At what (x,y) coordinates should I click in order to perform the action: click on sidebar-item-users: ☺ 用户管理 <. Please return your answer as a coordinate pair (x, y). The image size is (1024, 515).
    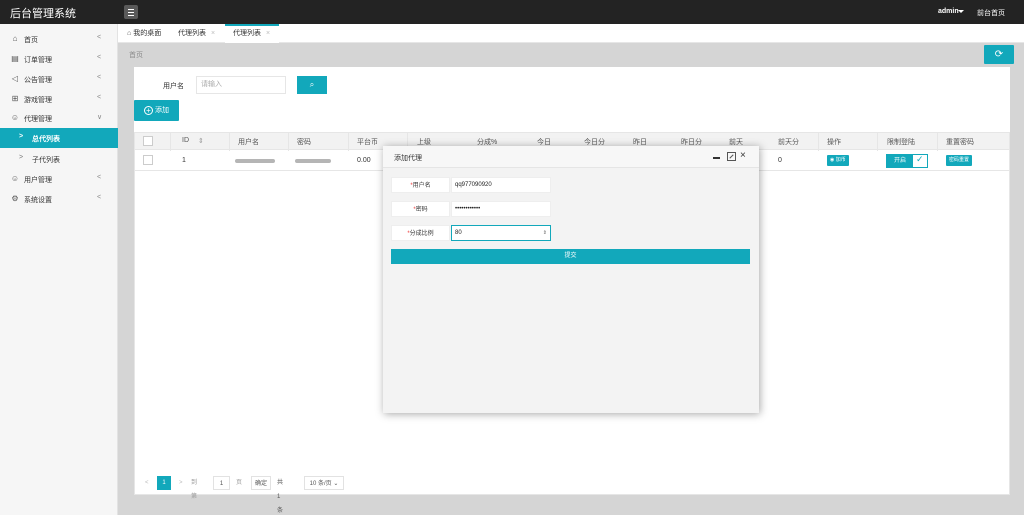
    Looking at the image, I should click on (59, 179).